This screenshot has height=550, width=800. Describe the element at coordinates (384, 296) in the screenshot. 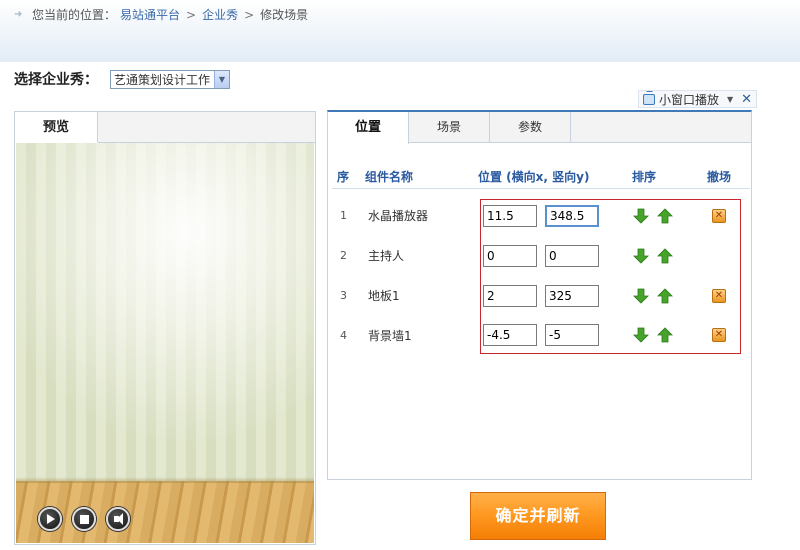

I see `row-3-name: 地板1` at that location.